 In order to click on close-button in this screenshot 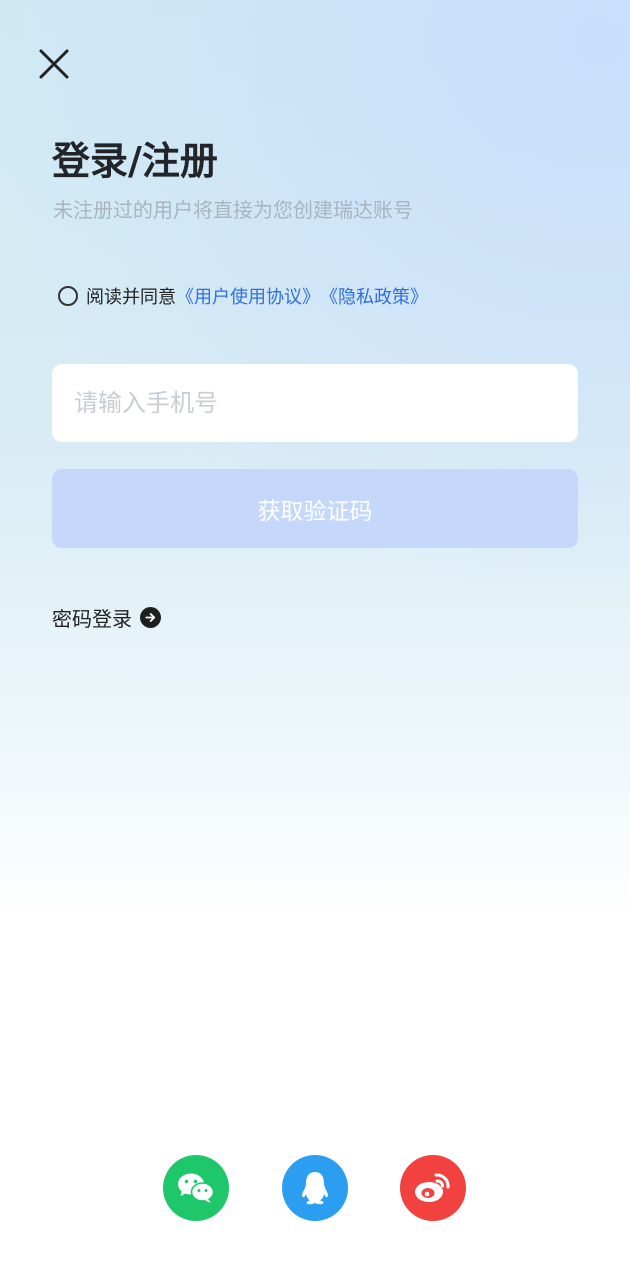, I will do `click(54, 64)`.